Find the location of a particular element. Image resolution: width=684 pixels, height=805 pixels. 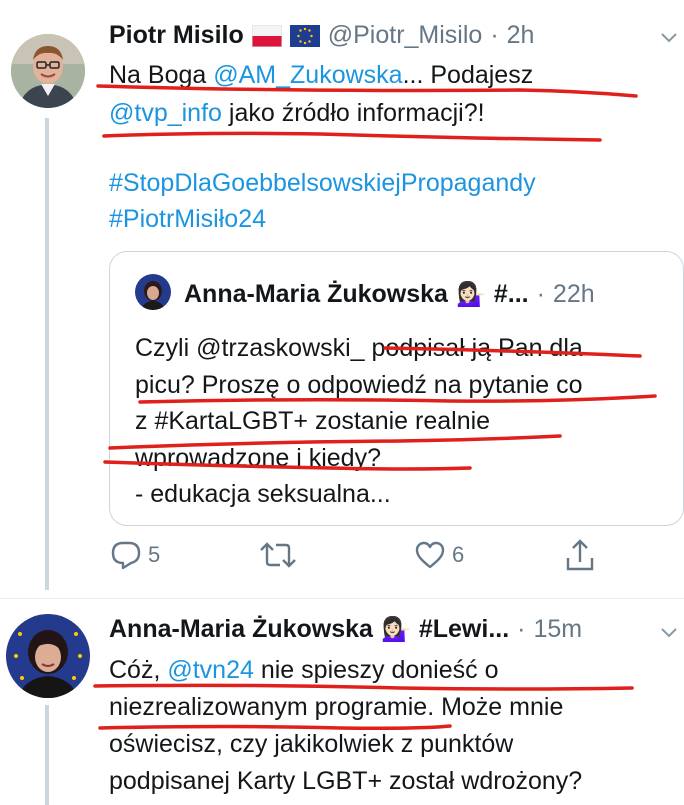

tweet-text-line-2: niezrealizowanym programie. Może mnie is located at coordinates (336, 707).